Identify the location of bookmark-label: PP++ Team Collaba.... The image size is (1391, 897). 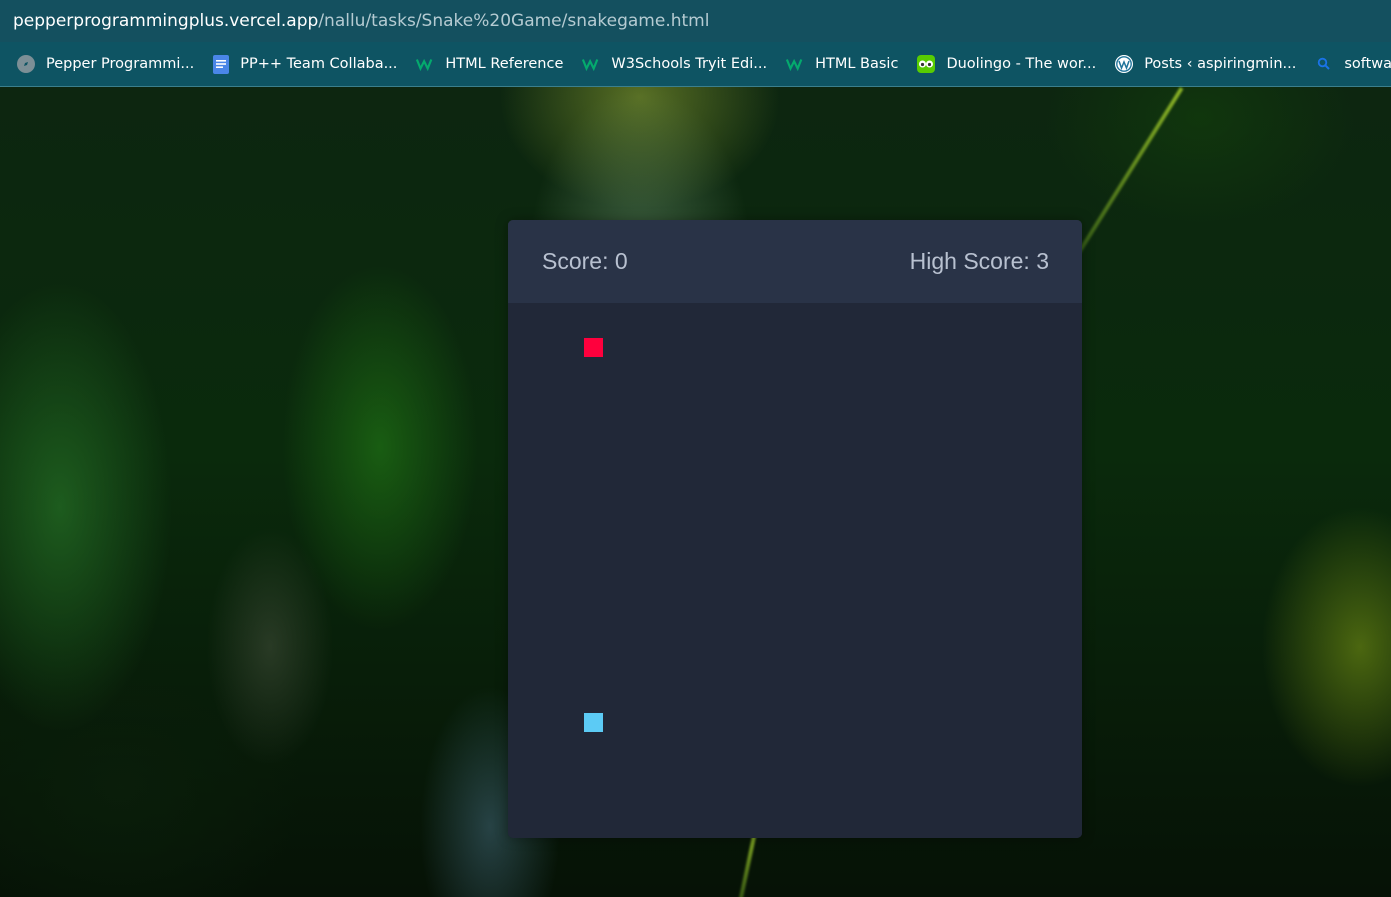
(319, 64).